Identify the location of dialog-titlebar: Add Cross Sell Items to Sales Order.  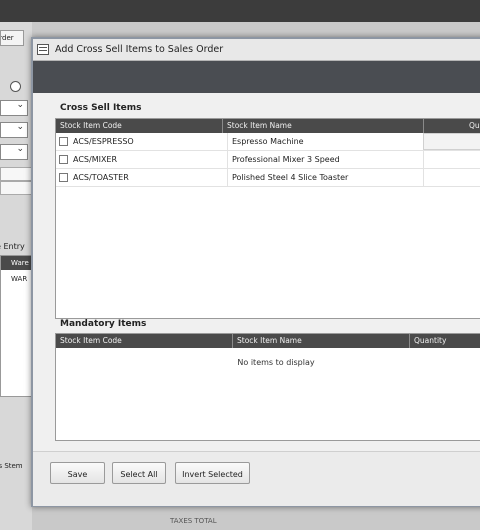
(256, 50).